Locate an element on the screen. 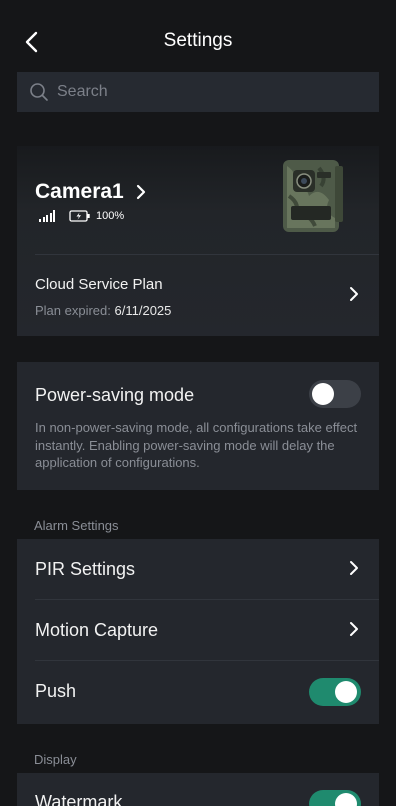  battery-charging-icon is located at coordinates (80, 216).